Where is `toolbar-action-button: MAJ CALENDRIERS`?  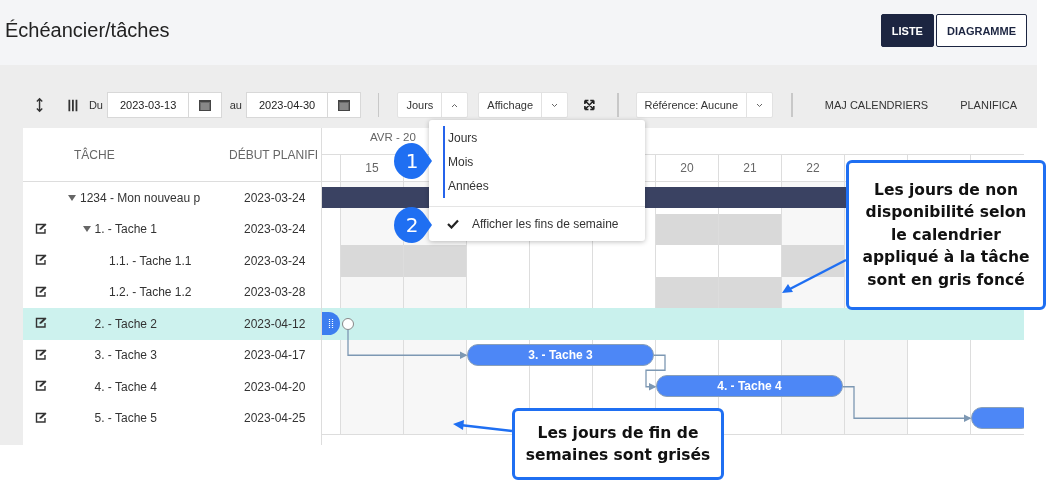 toolbar-action-button: MAJ CALENDRIERS is located at coordinates (876, 105).